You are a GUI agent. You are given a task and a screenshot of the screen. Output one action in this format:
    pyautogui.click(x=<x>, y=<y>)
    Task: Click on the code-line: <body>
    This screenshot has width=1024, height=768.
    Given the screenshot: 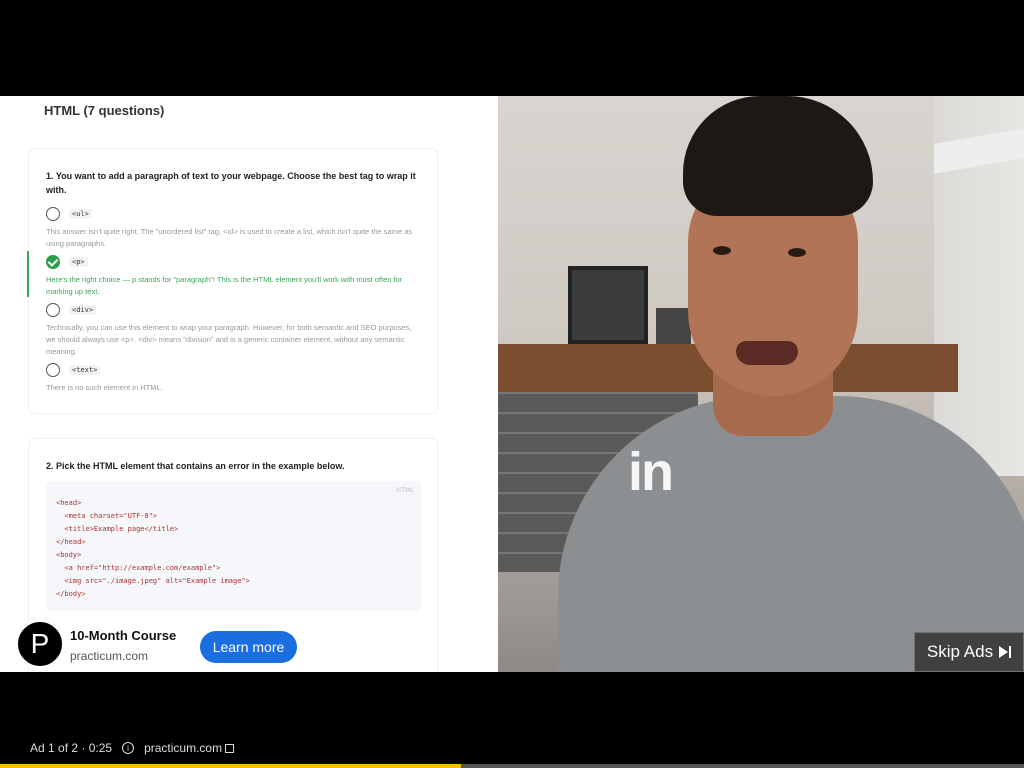 What is the action you would take?
    pyautogui.click(x=69, y=555)
    